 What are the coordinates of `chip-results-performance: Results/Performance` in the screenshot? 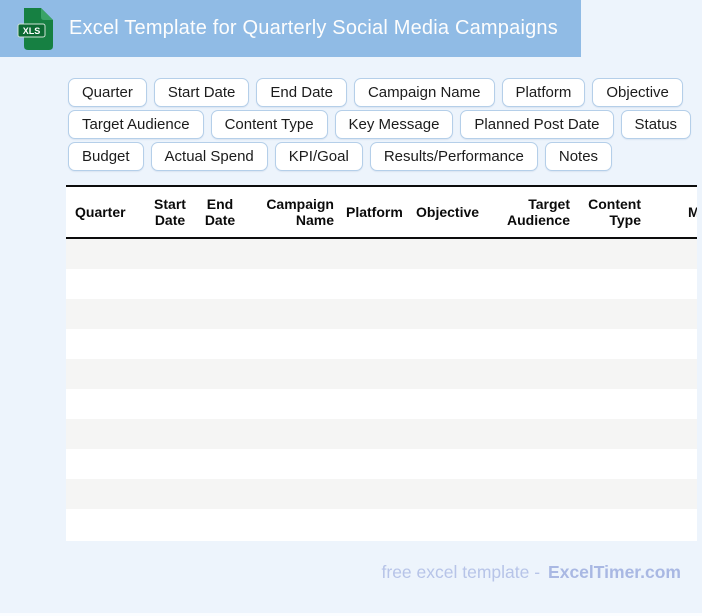 It's located at (453, 156).